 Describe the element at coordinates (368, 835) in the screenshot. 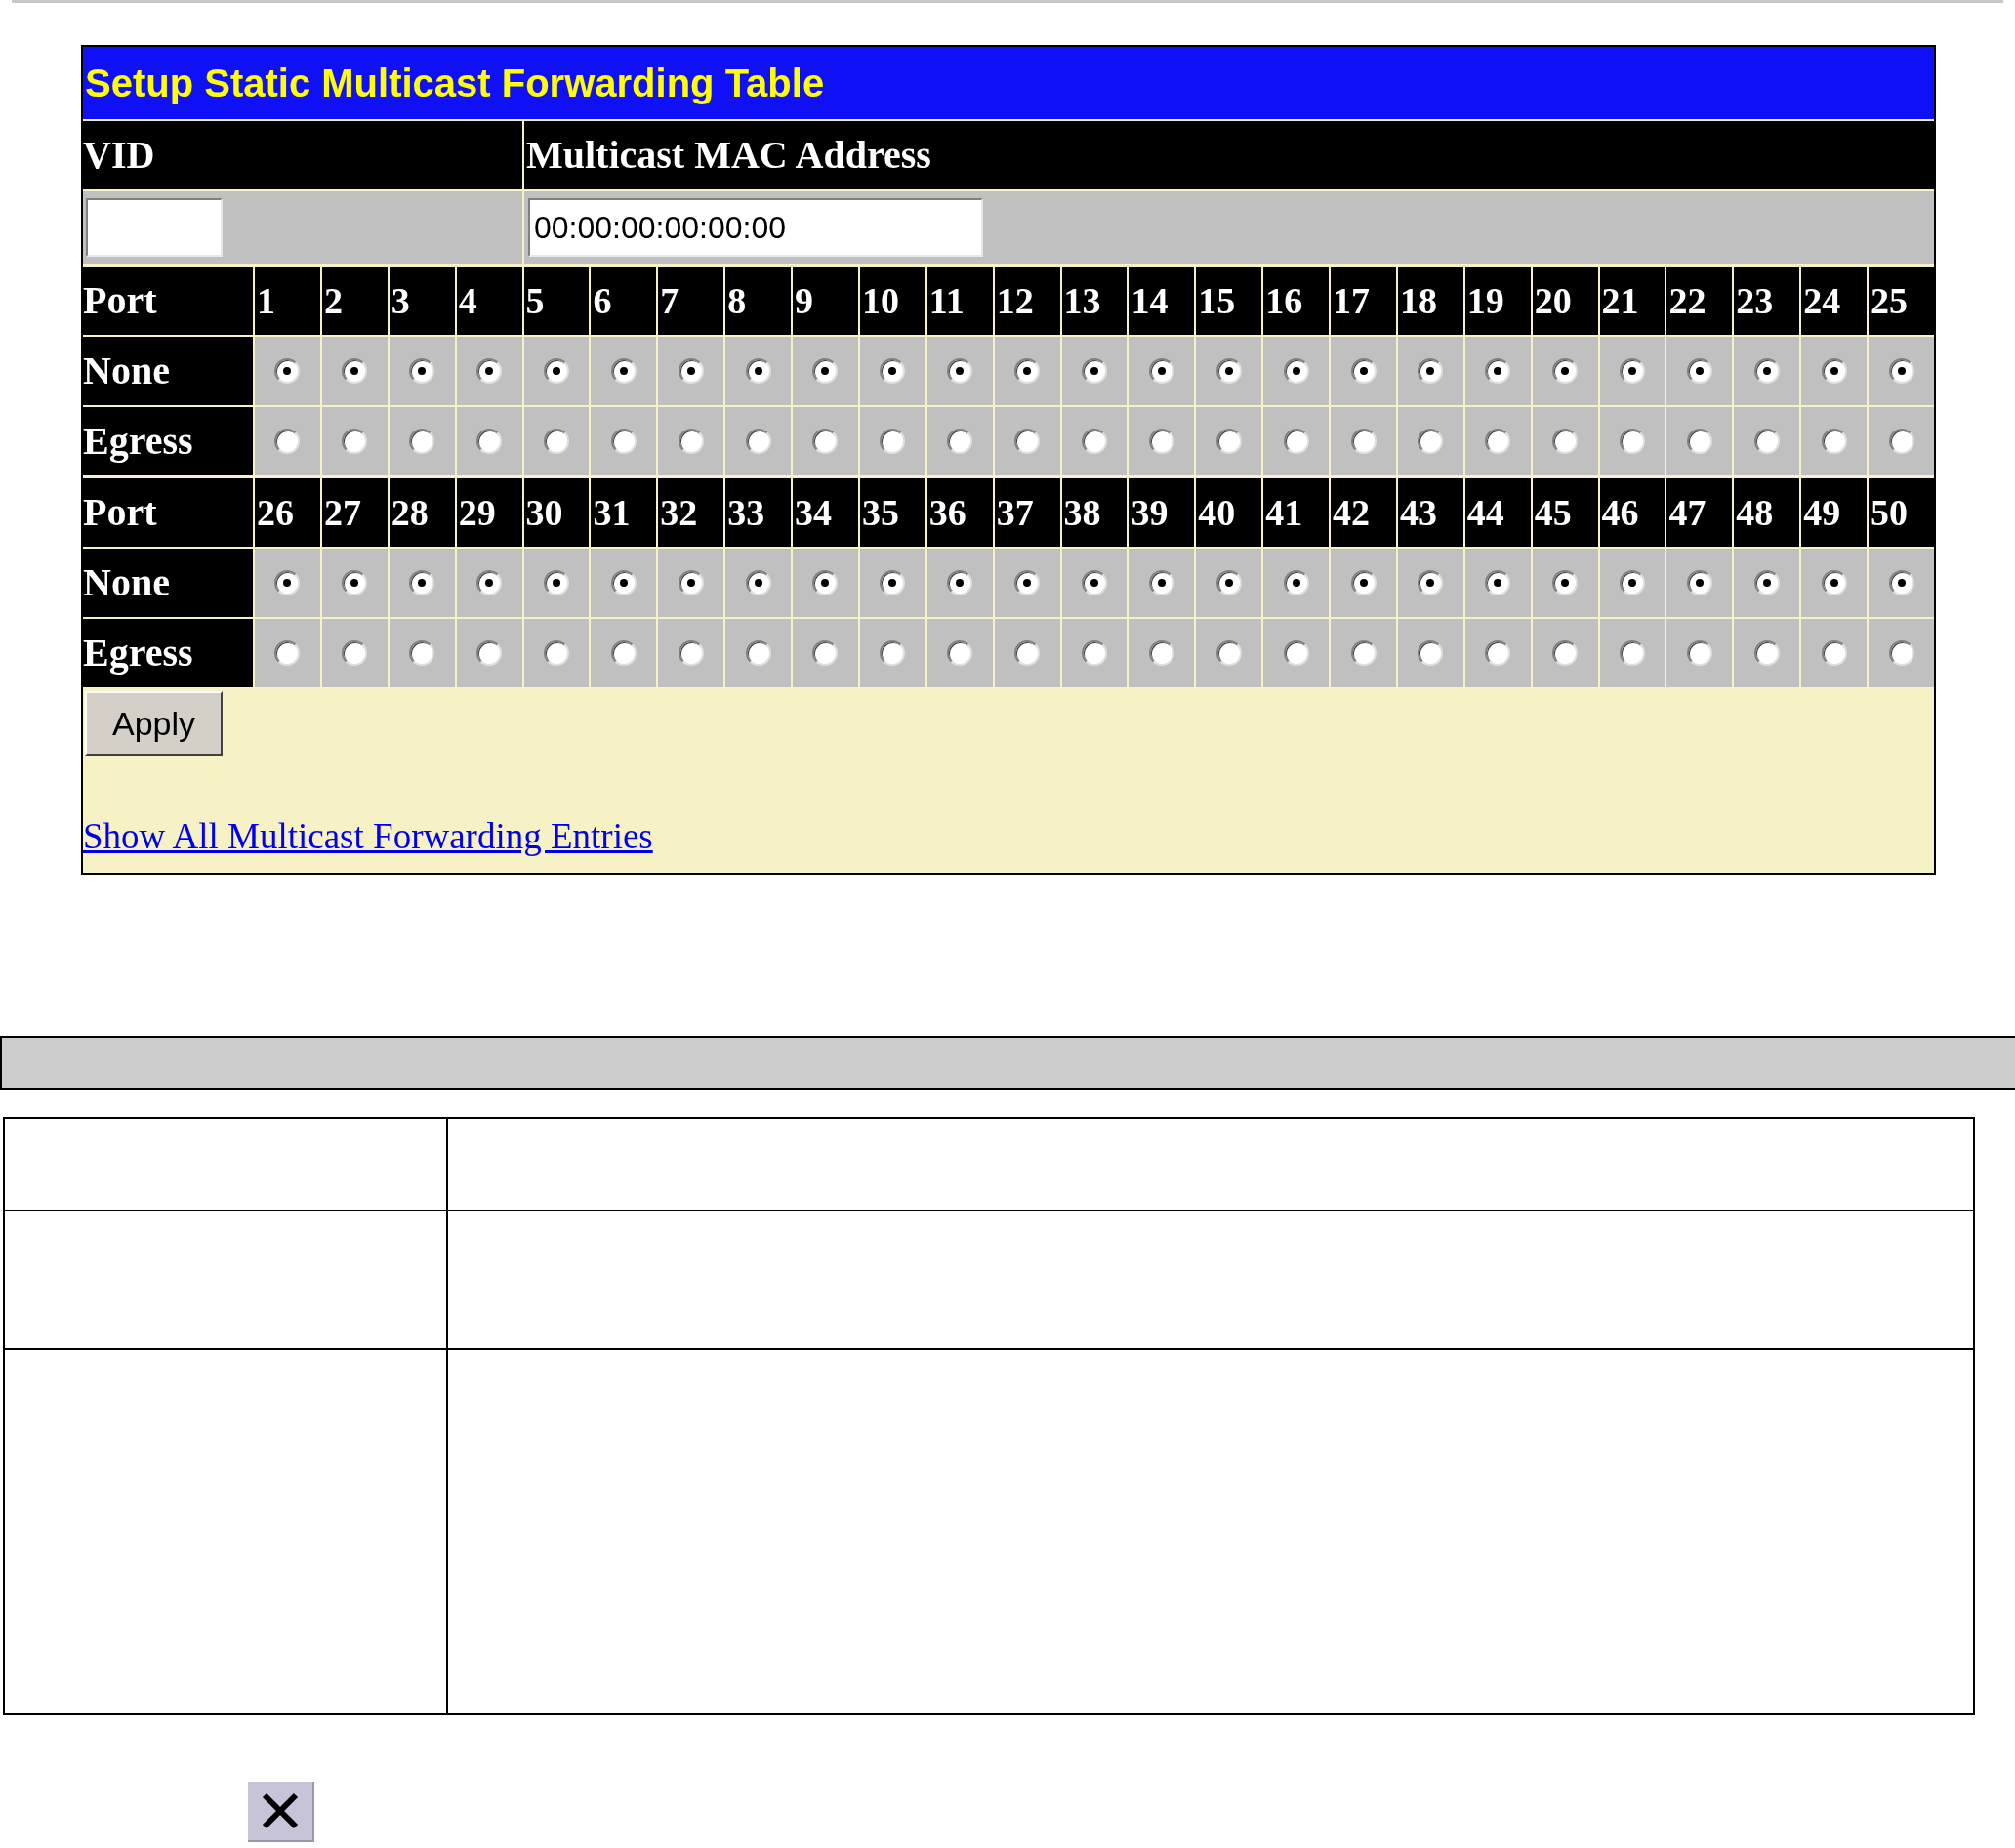

I see `show-entries-link: Show All Multicast Forwarding Entries` at that location.